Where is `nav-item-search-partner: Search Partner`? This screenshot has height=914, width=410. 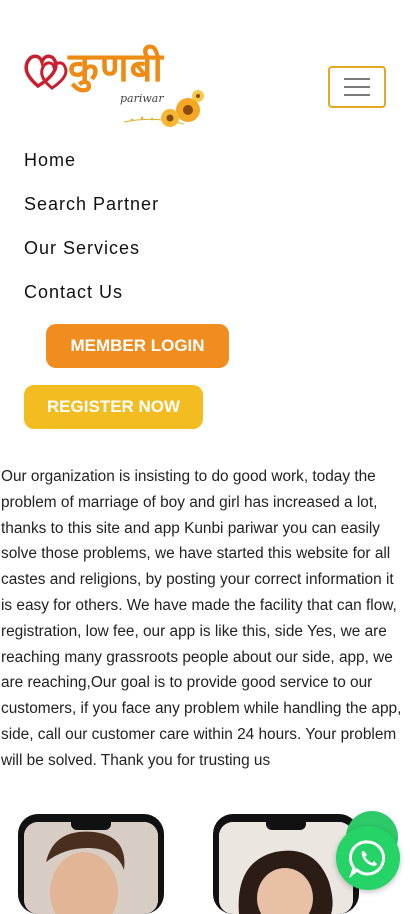
nav-item-search-partner: Search Partner is located at coordinates (91, 214).